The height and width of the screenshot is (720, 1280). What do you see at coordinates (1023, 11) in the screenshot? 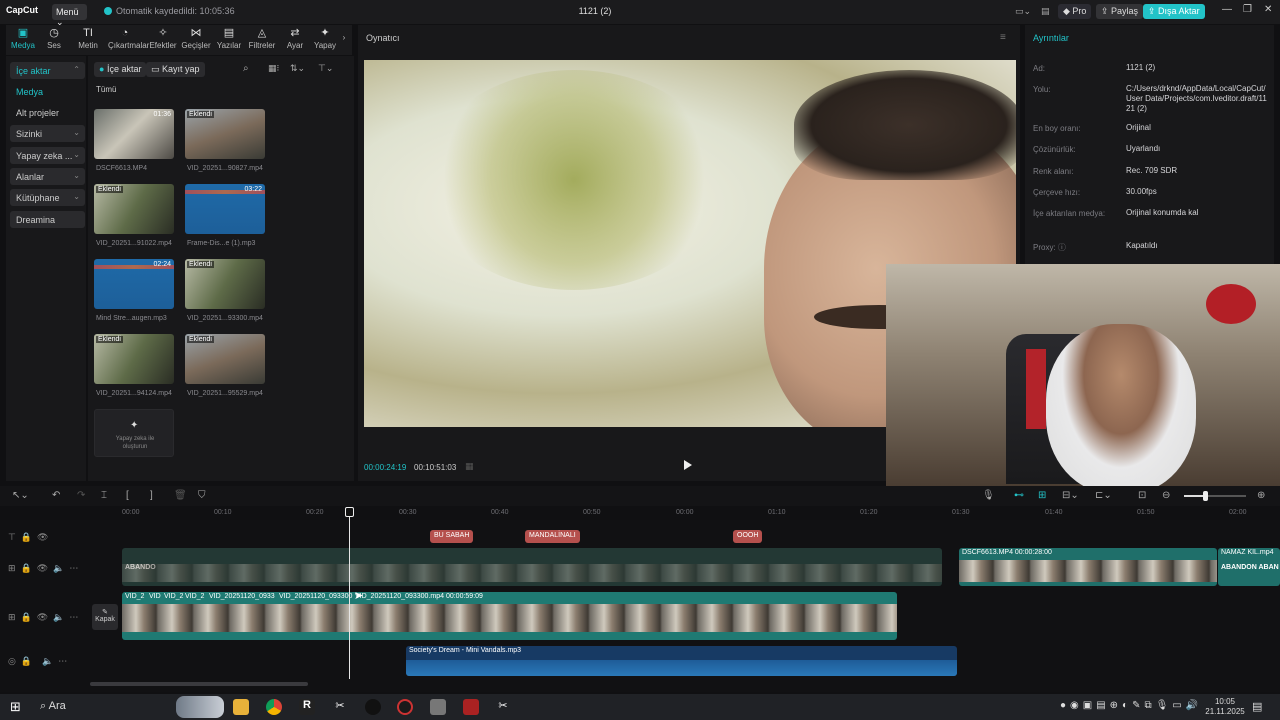
I see `layout-icon: ▭⌄` at bounding box center [1023, 11].